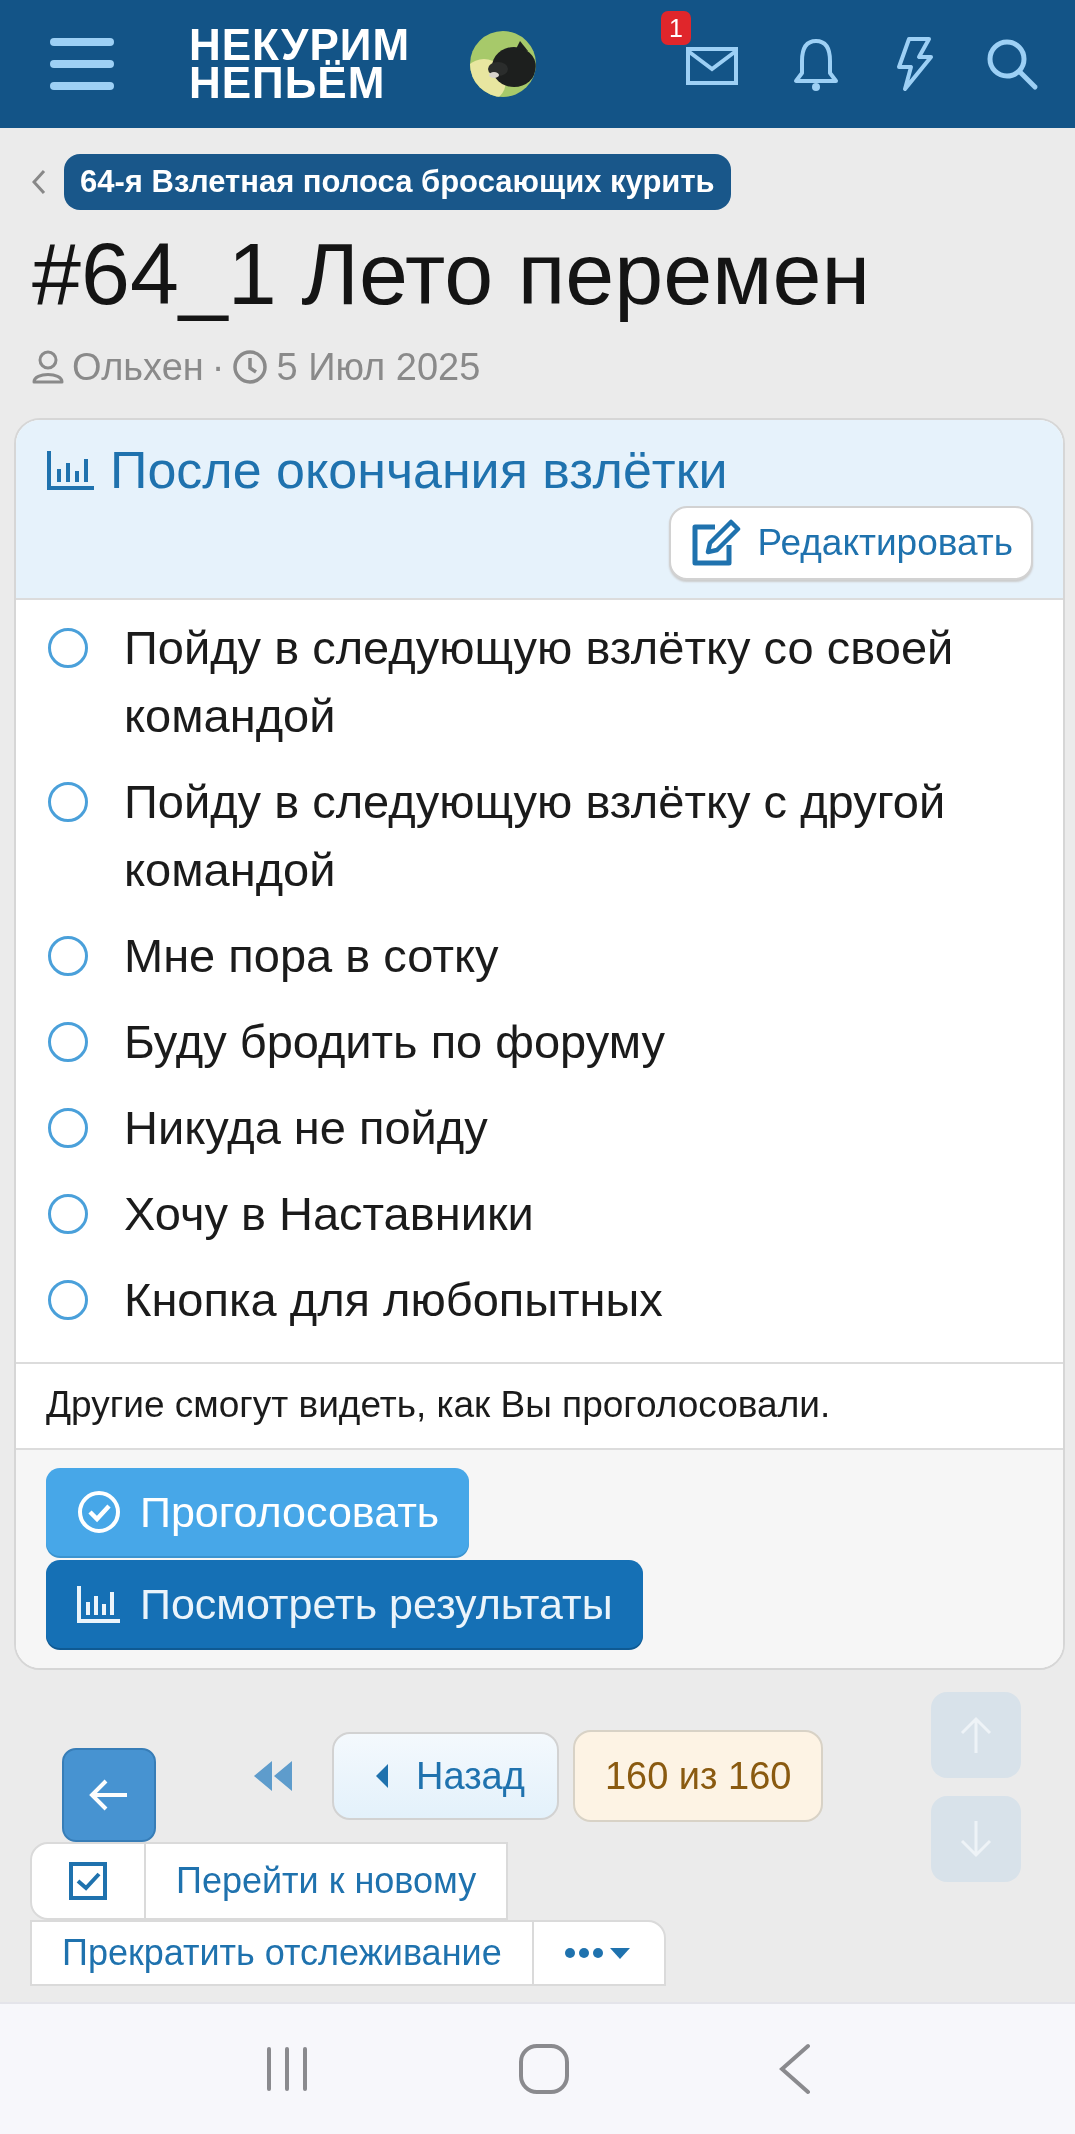  Describe the element at coordinates (445, 1776) in the screenshot. I see `previous-page-button: Назад` at that location.